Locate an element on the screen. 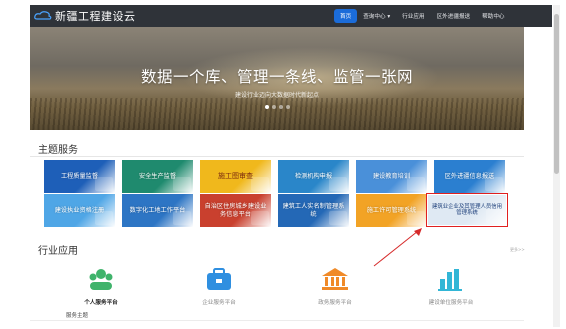  service-tile: 施工许可管理系统 is located at coordinates (391, 210).